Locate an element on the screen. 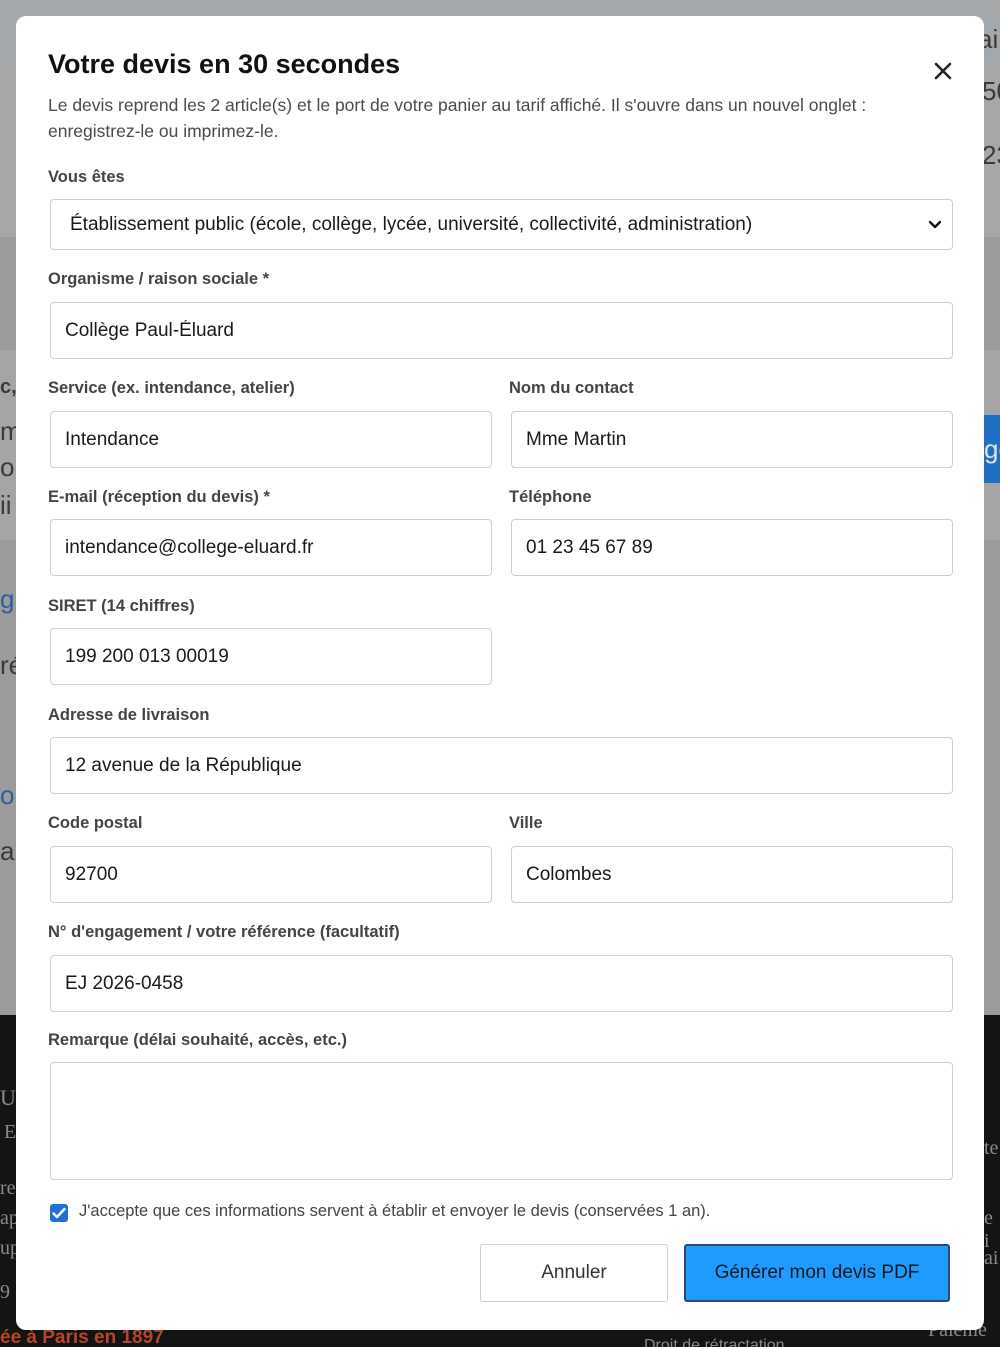  siret-label: SIRET (14 chiffres) is located at coordinates (121, 606).